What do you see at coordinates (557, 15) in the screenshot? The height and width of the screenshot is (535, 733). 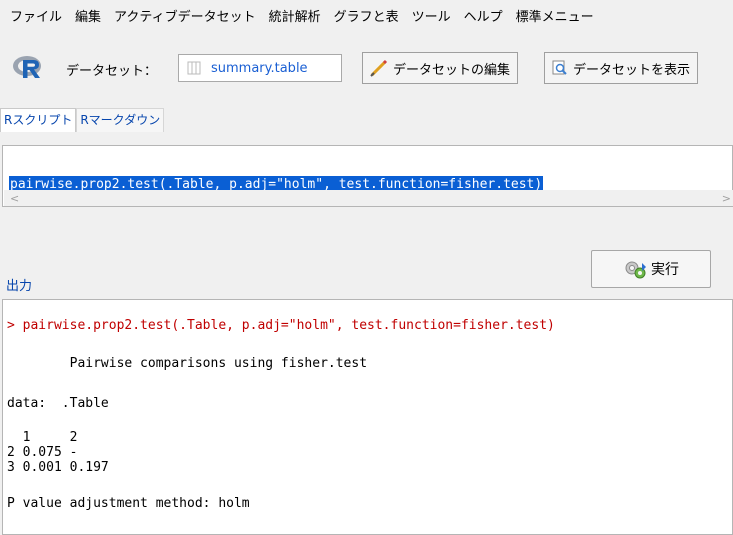 I see `menu-standard: 標準メニュー` at bounding box center [557, 15].